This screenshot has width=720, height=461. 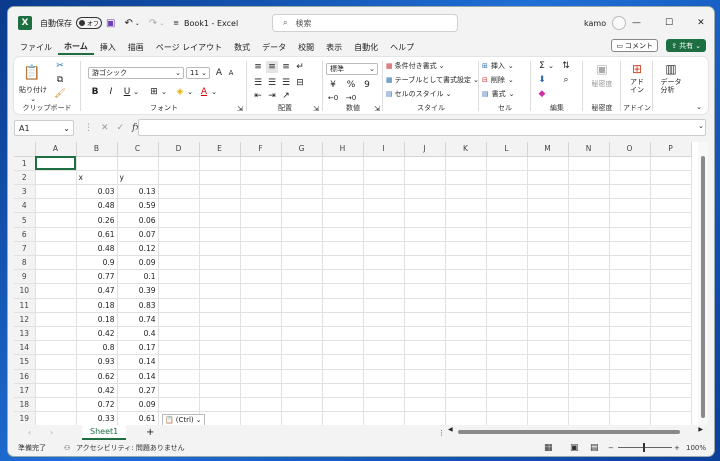 What do you see at coordinates (384, 263) in the screenshot?
I see `cell-i8` at bounding box center [384, 263].